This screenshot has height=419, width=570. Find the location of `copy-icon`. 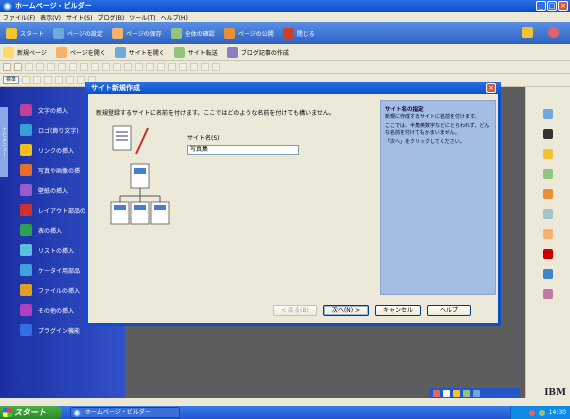

copy-icon is located at coordinates (62, 67).